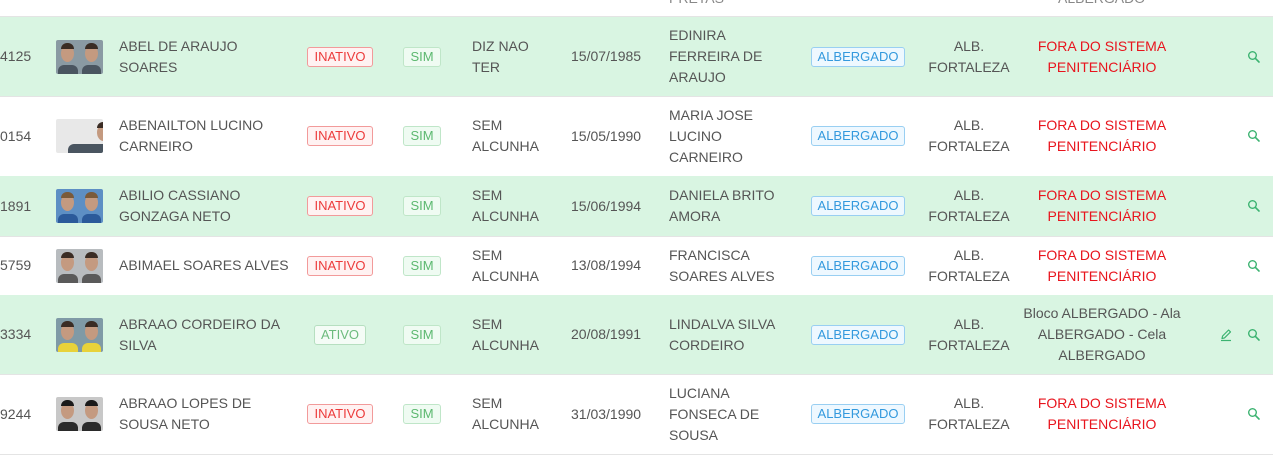 The width and height of the screenshot is (1273, 455). What do you see at coordinates (191, 135) in the screenshot?
I see `inmate-name: ABENAILTON LUCINO CARNEIRO` at bounding box center [191, 135].